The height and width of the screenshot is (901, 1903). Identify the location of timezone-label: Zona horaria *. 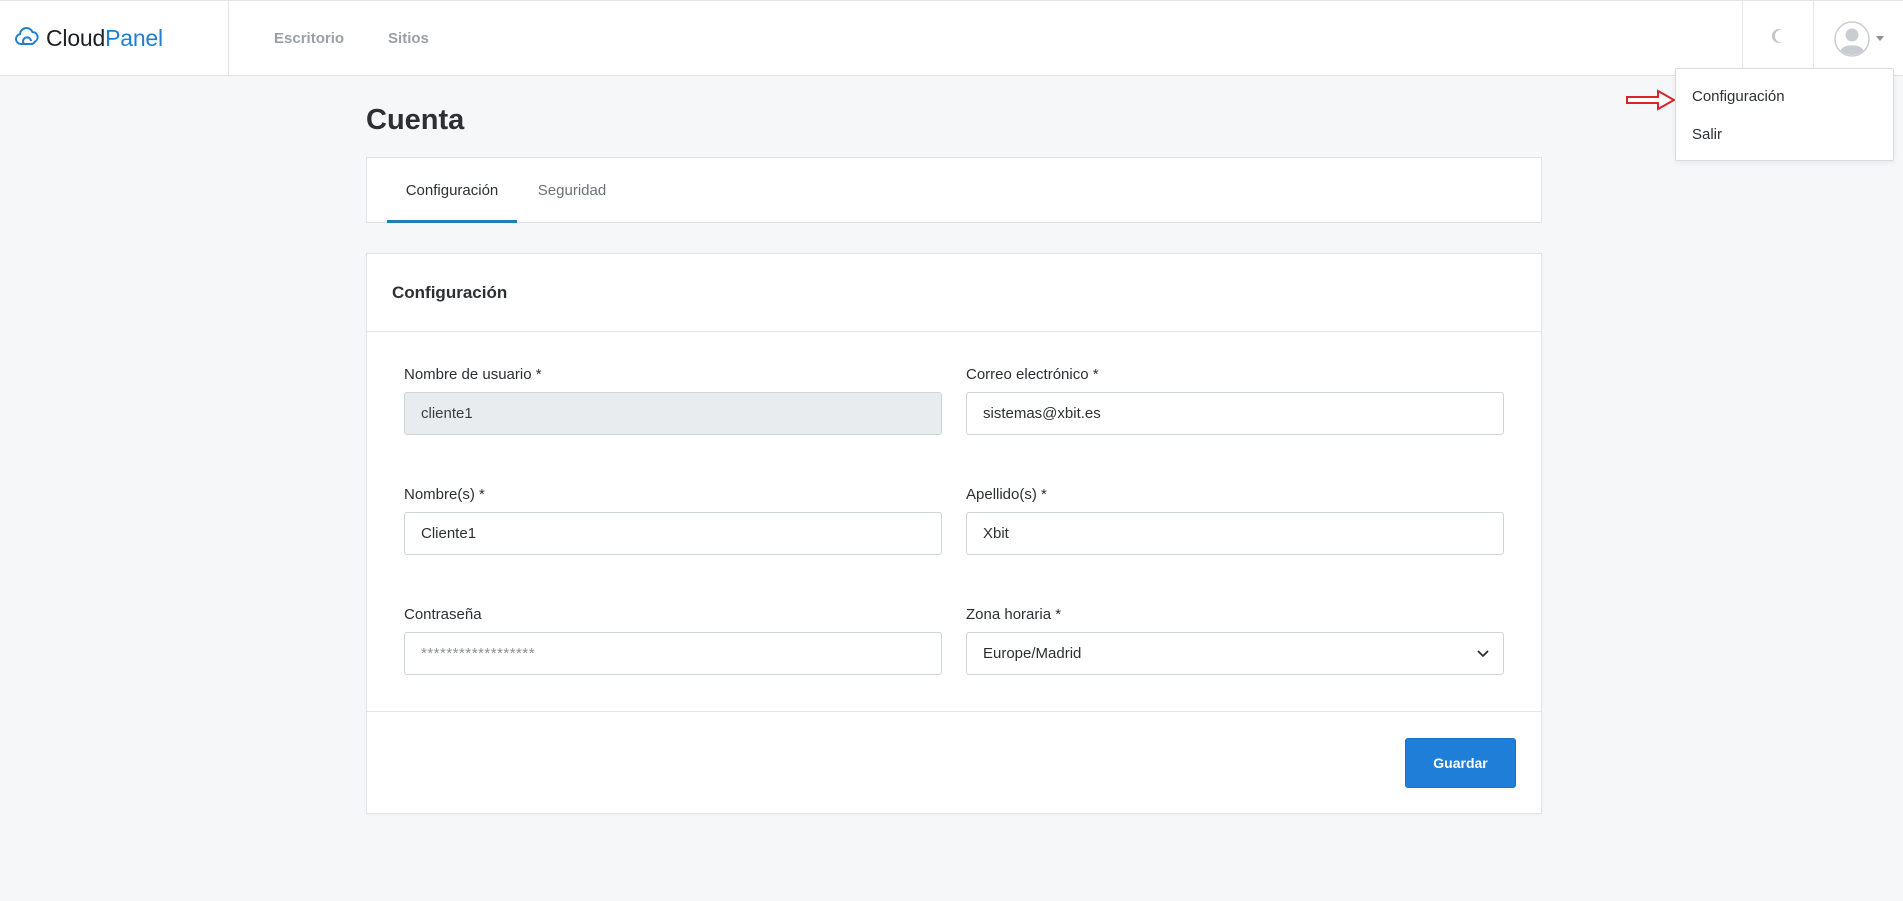
(1014, 614).